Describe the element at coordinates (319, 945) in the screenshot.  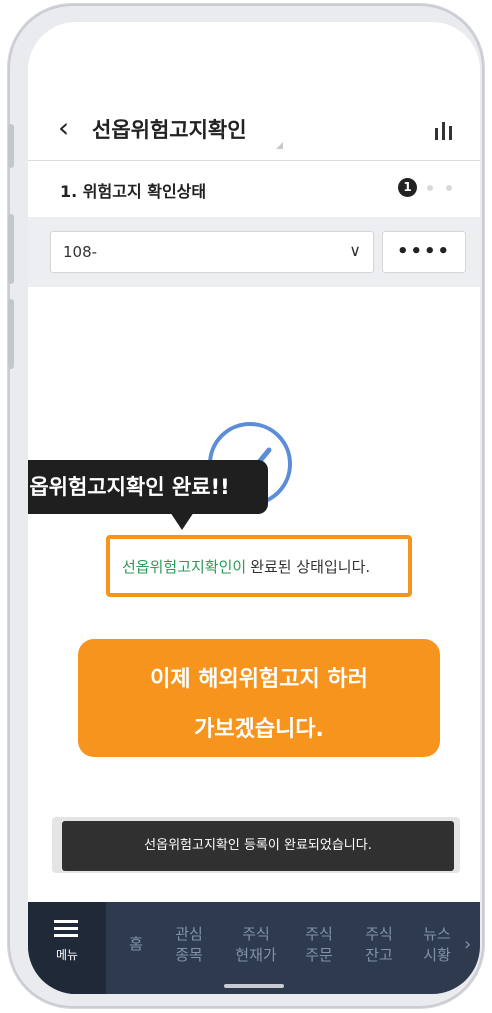
I see `nav-item-stock-order: 주식 주문` at that location.